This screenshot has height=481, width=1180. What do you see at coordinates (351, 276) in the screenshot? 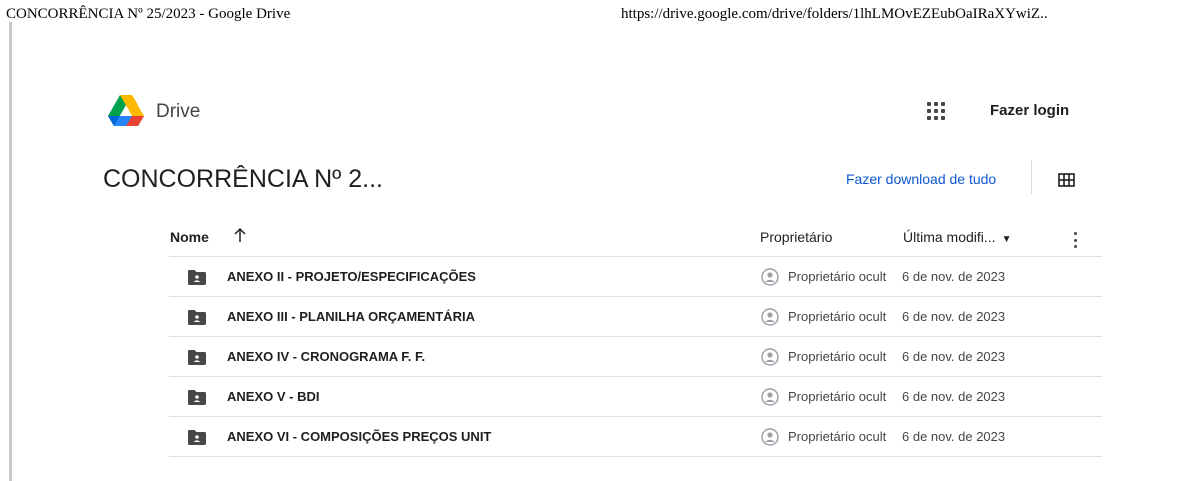
I see `file-name: ANEXO II - PROJETO/ESPECIFICAÇÕES` at bounding box center [351, 276].